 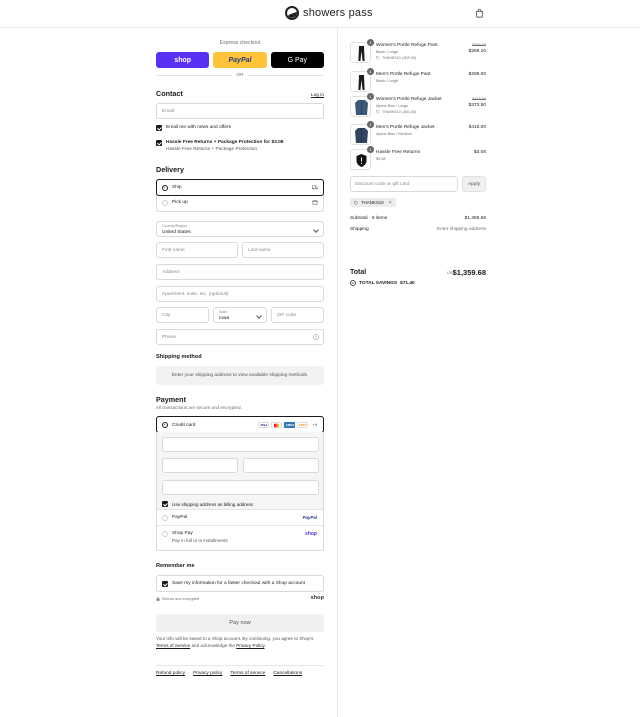 What do you see at coordinates (418, 159) in the screenshot?
I see `line-item: 1 Hassle Free Returns $3.08 $3.08` at bounding box center [418, 159].